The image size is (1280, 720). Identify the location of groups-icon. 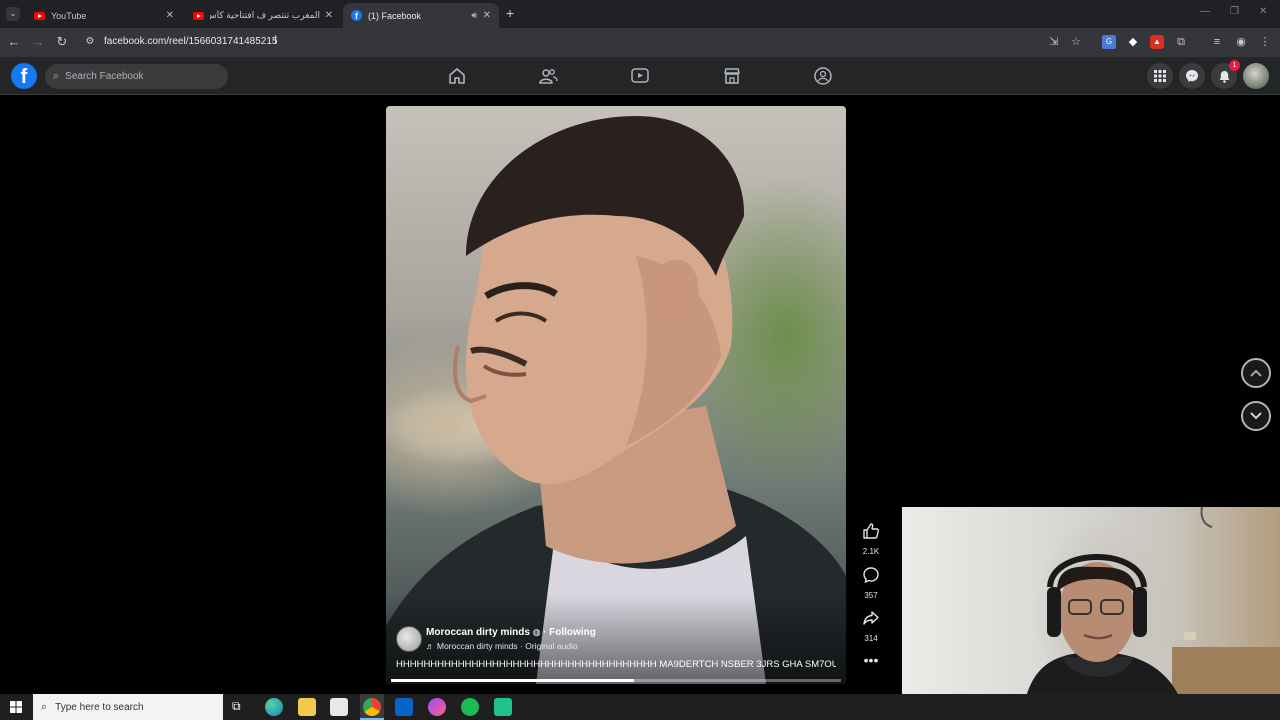
(823, 76).